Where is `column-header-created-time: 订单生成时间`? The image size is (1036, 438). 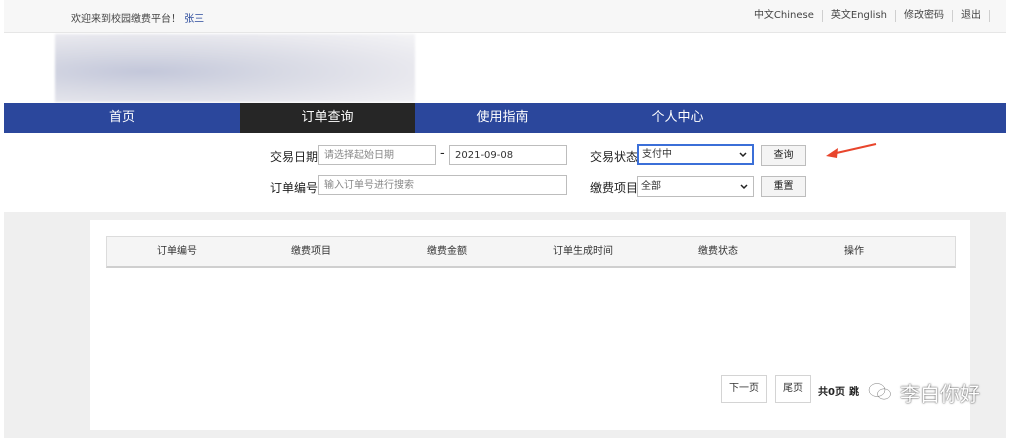
column-header-created-time: 订单生成时间 is located at coordinates (583, 251).